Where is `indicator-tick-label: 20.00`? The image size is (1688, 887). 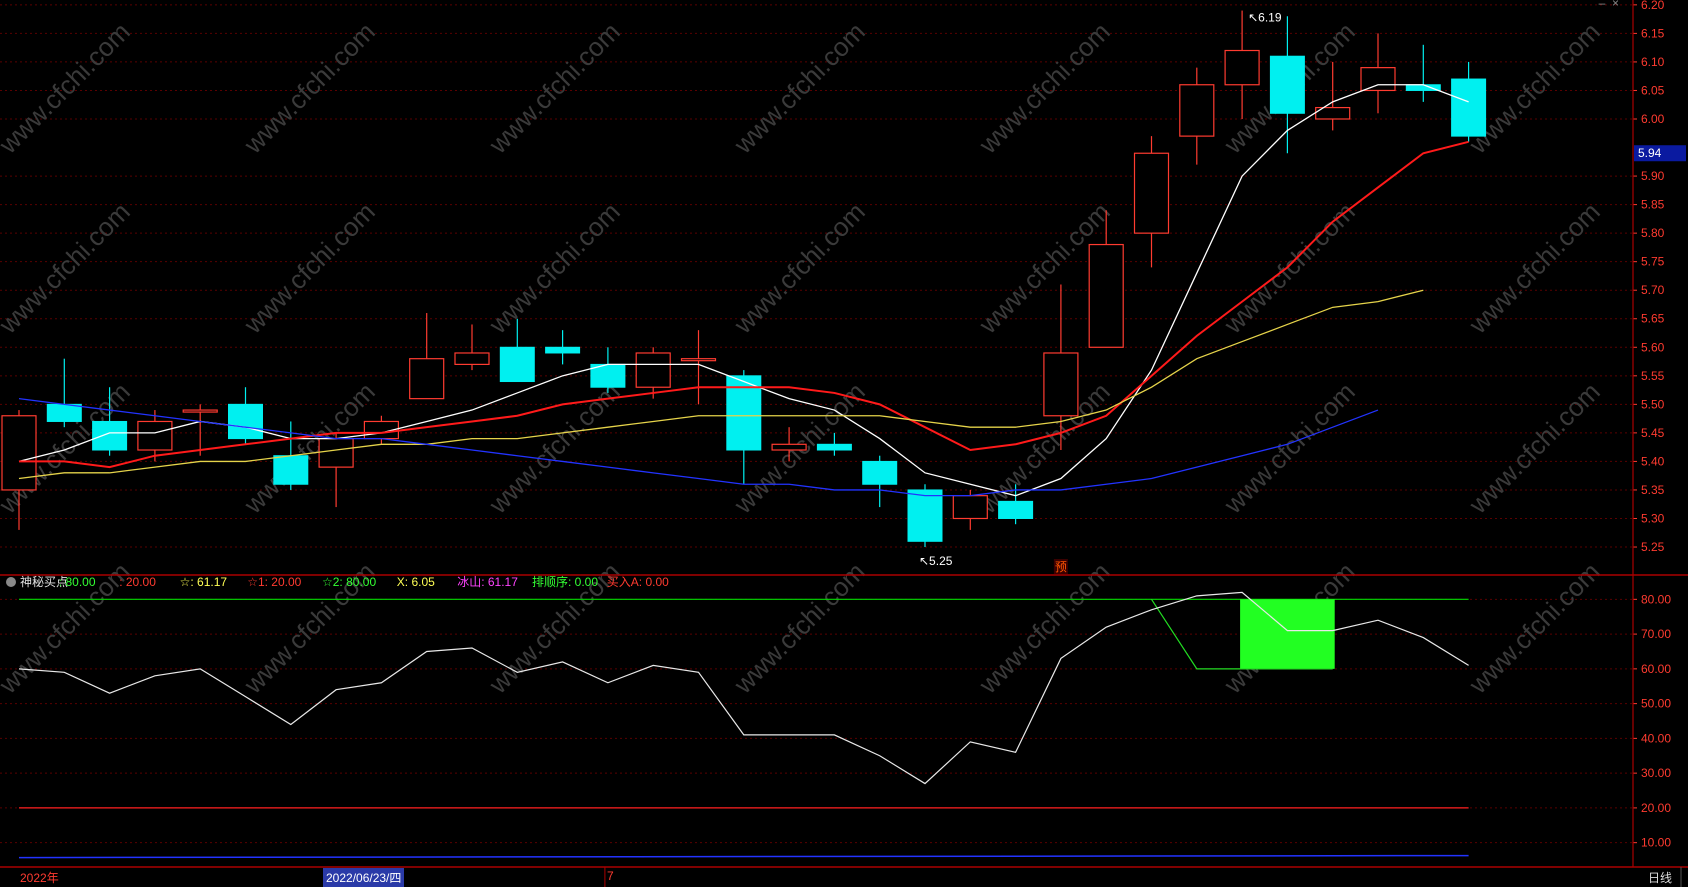 indicator-tick-label: 20.00 is located at coordinates (1656, 808).